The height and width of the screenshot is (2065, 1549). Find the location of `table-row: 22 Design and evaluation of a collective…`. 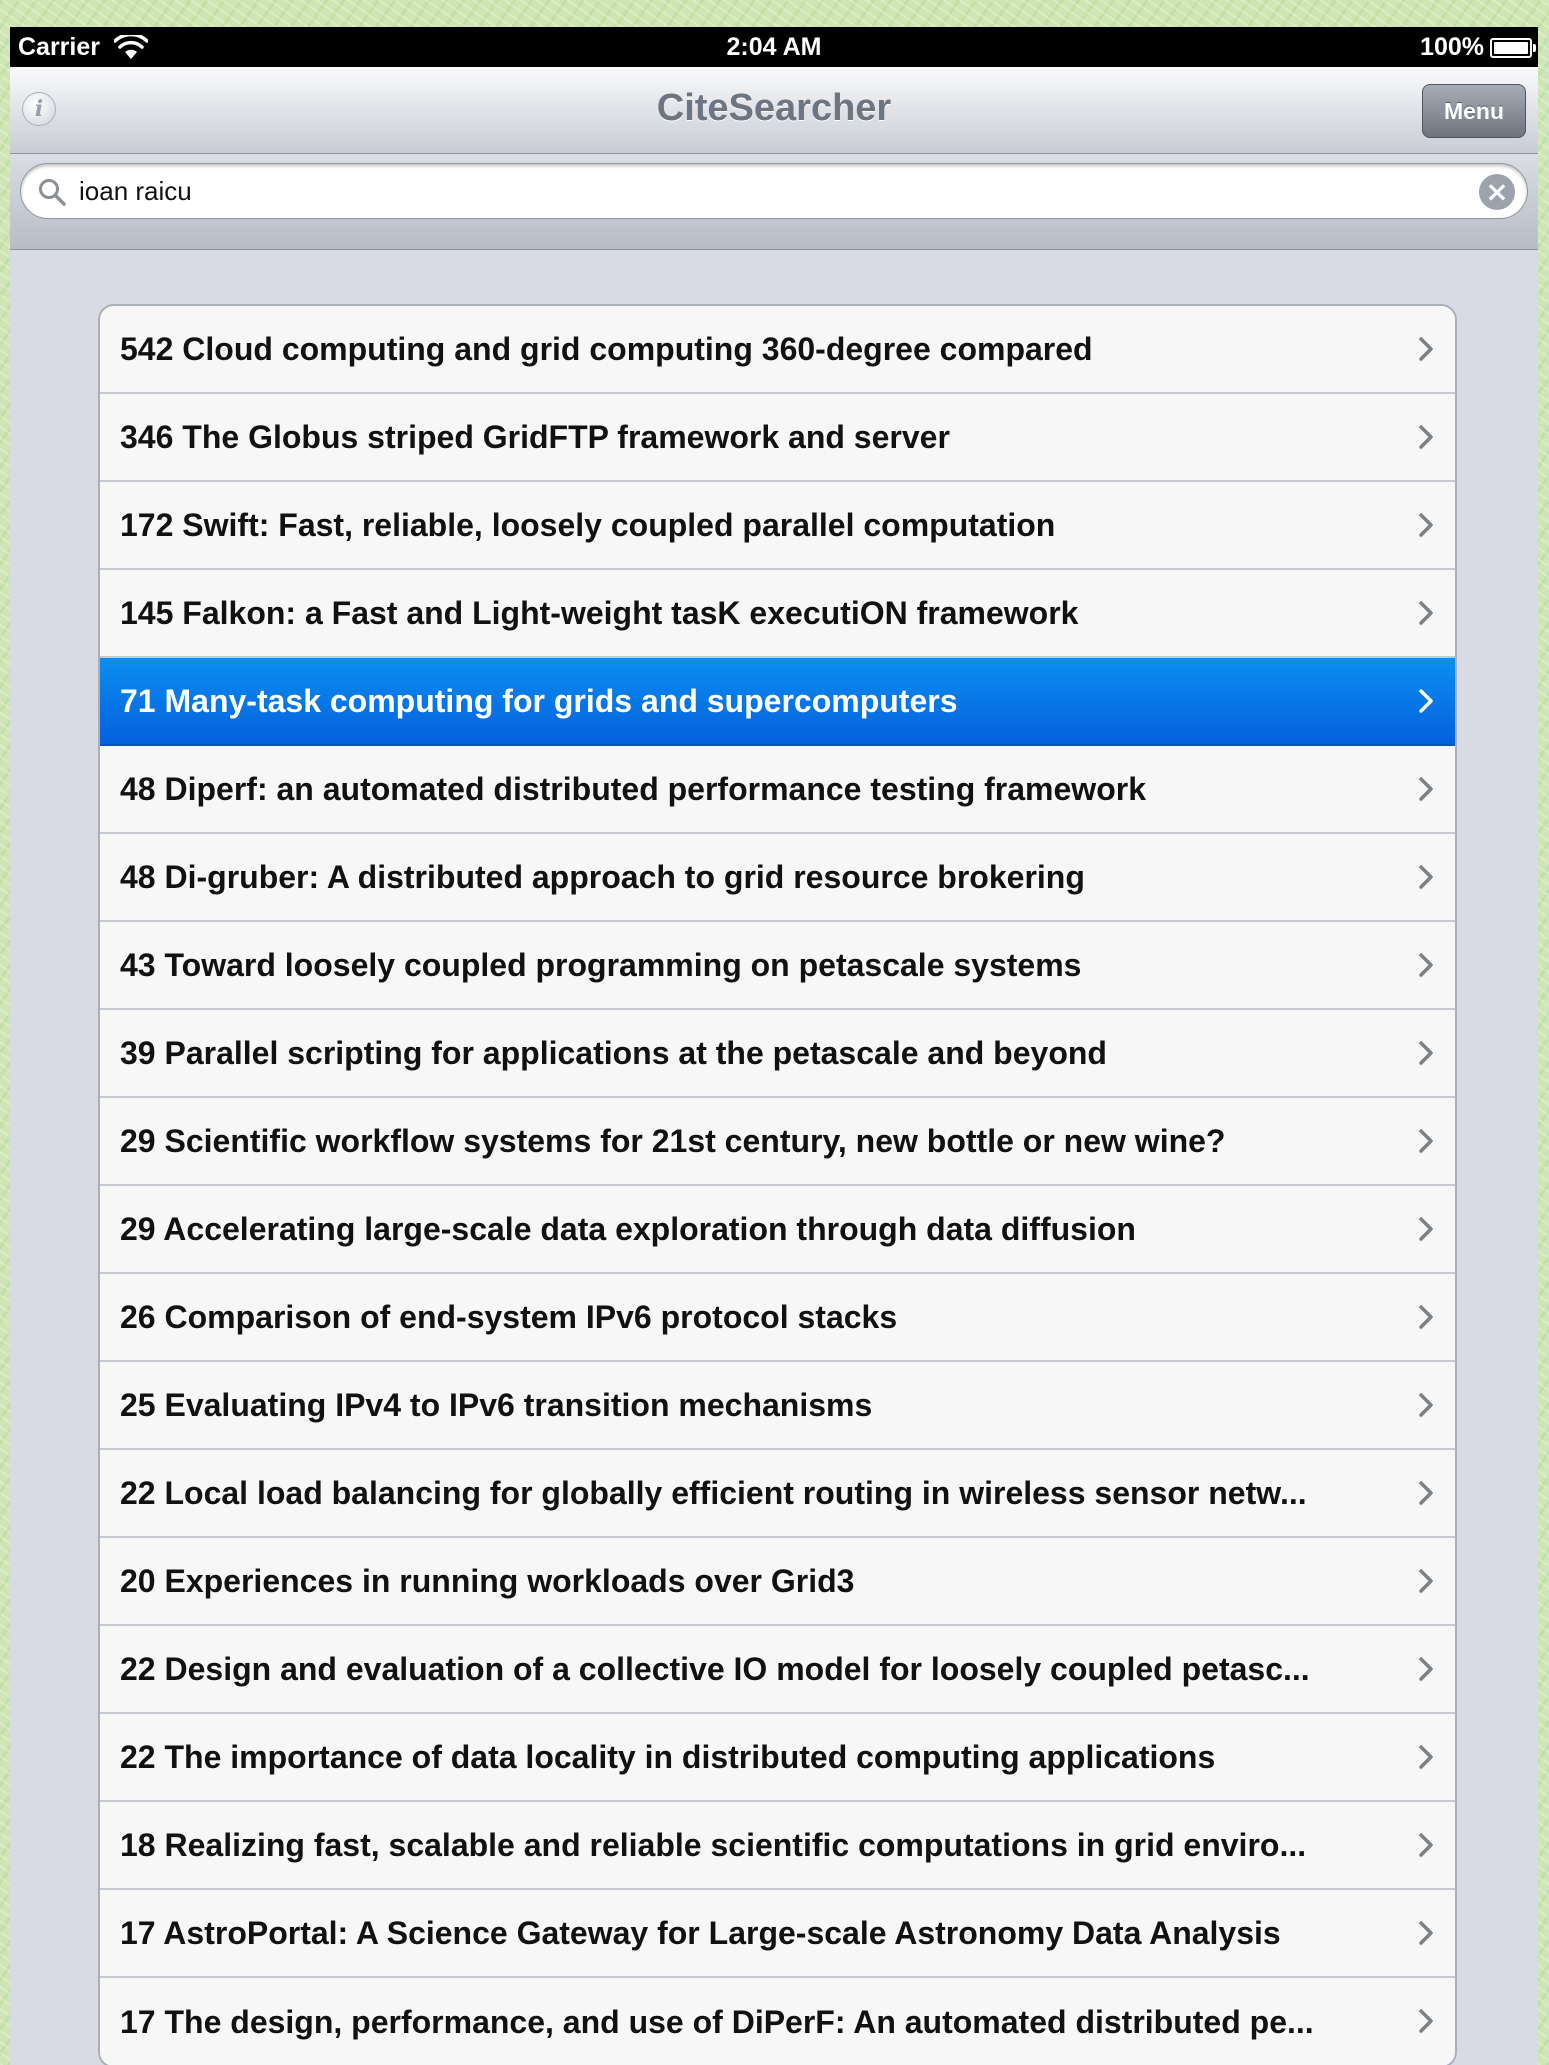

table-row: 22 Design and evaluation of a collective… is located at coordinates (777, 1670).